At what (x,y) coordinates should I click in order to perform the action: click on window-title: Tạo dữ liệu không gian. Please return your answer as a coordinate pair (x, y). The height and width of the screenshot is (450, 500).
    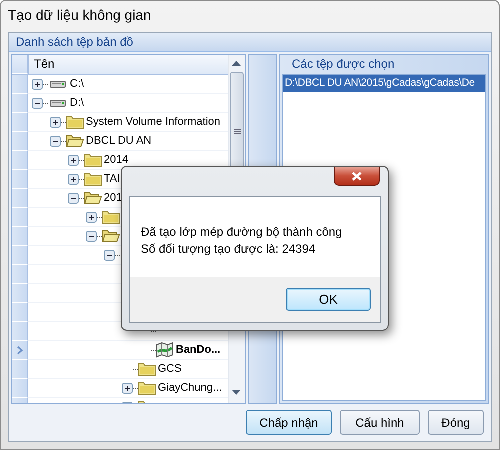
    Looking at the image, I should click on (79, 15).